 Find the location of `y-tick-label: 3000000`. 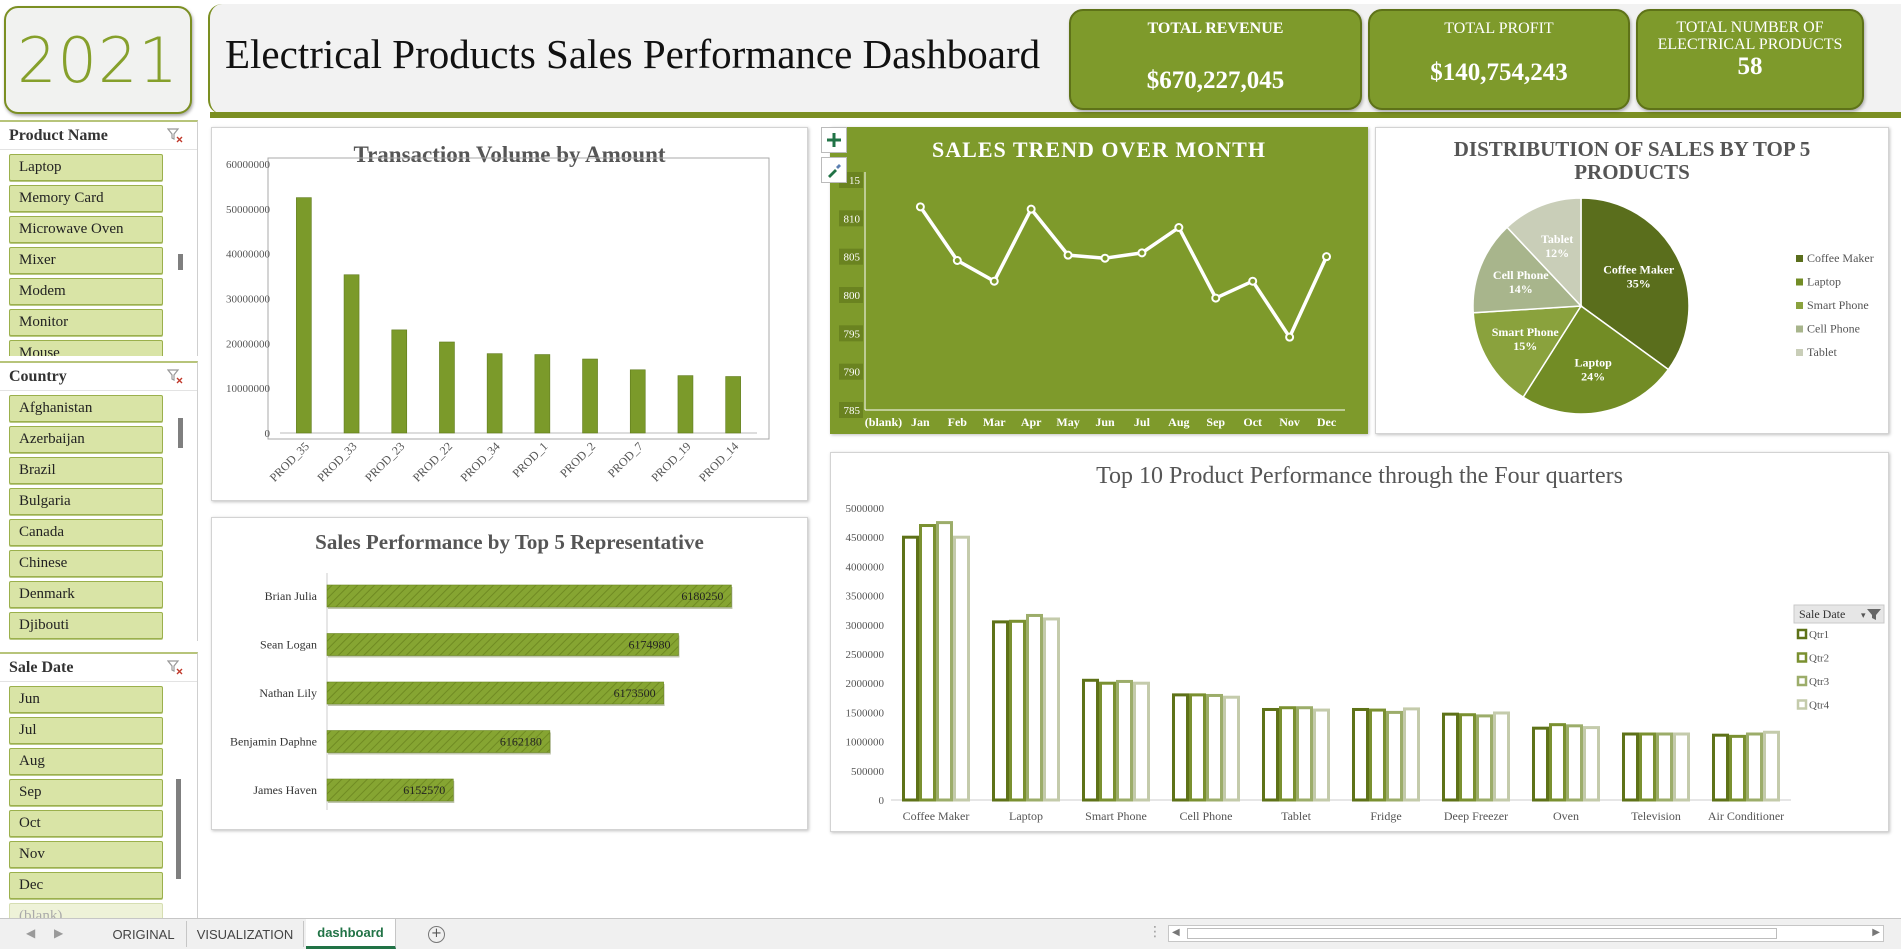

y-tick-label: 3000000 is located at coordinates (865, 626).